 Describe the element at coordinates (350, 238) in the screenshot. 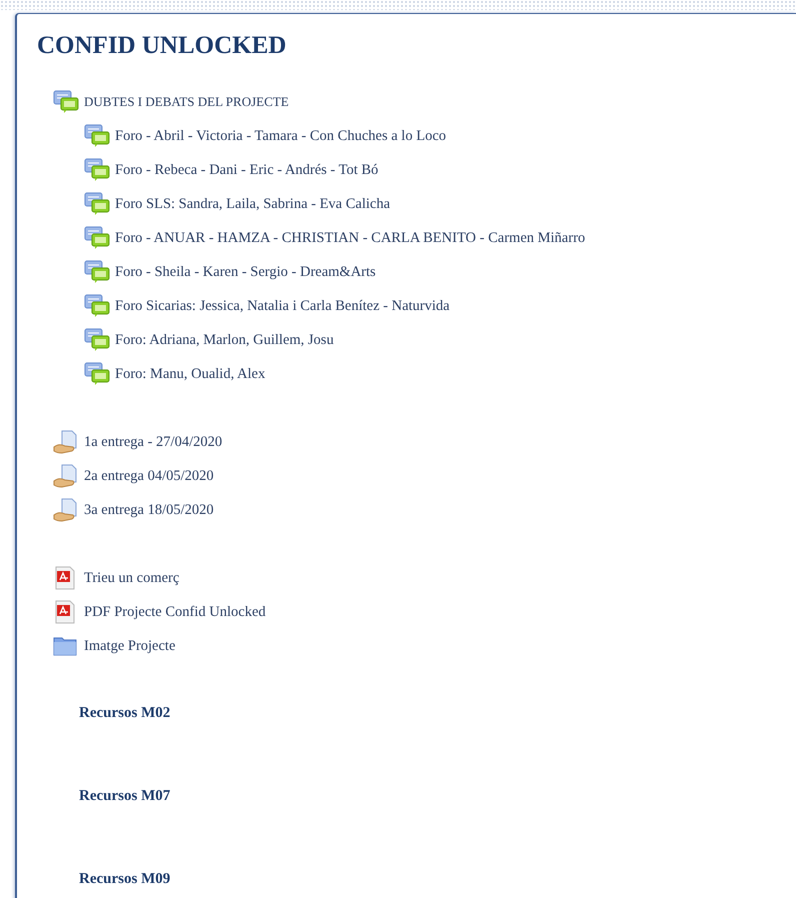

I see `forum-link: Foro - ANUAR - HAMZA - CHRISTIAN - CARLA BENITO - Carmen Miñarro` at that location.